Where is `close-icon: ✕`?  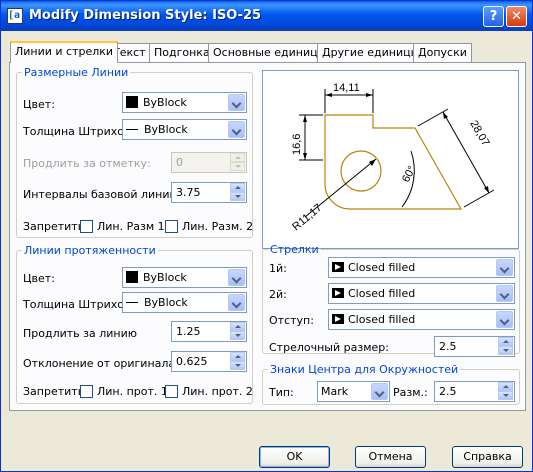
close-icon: ✕ is located at coordinates (516, 16).